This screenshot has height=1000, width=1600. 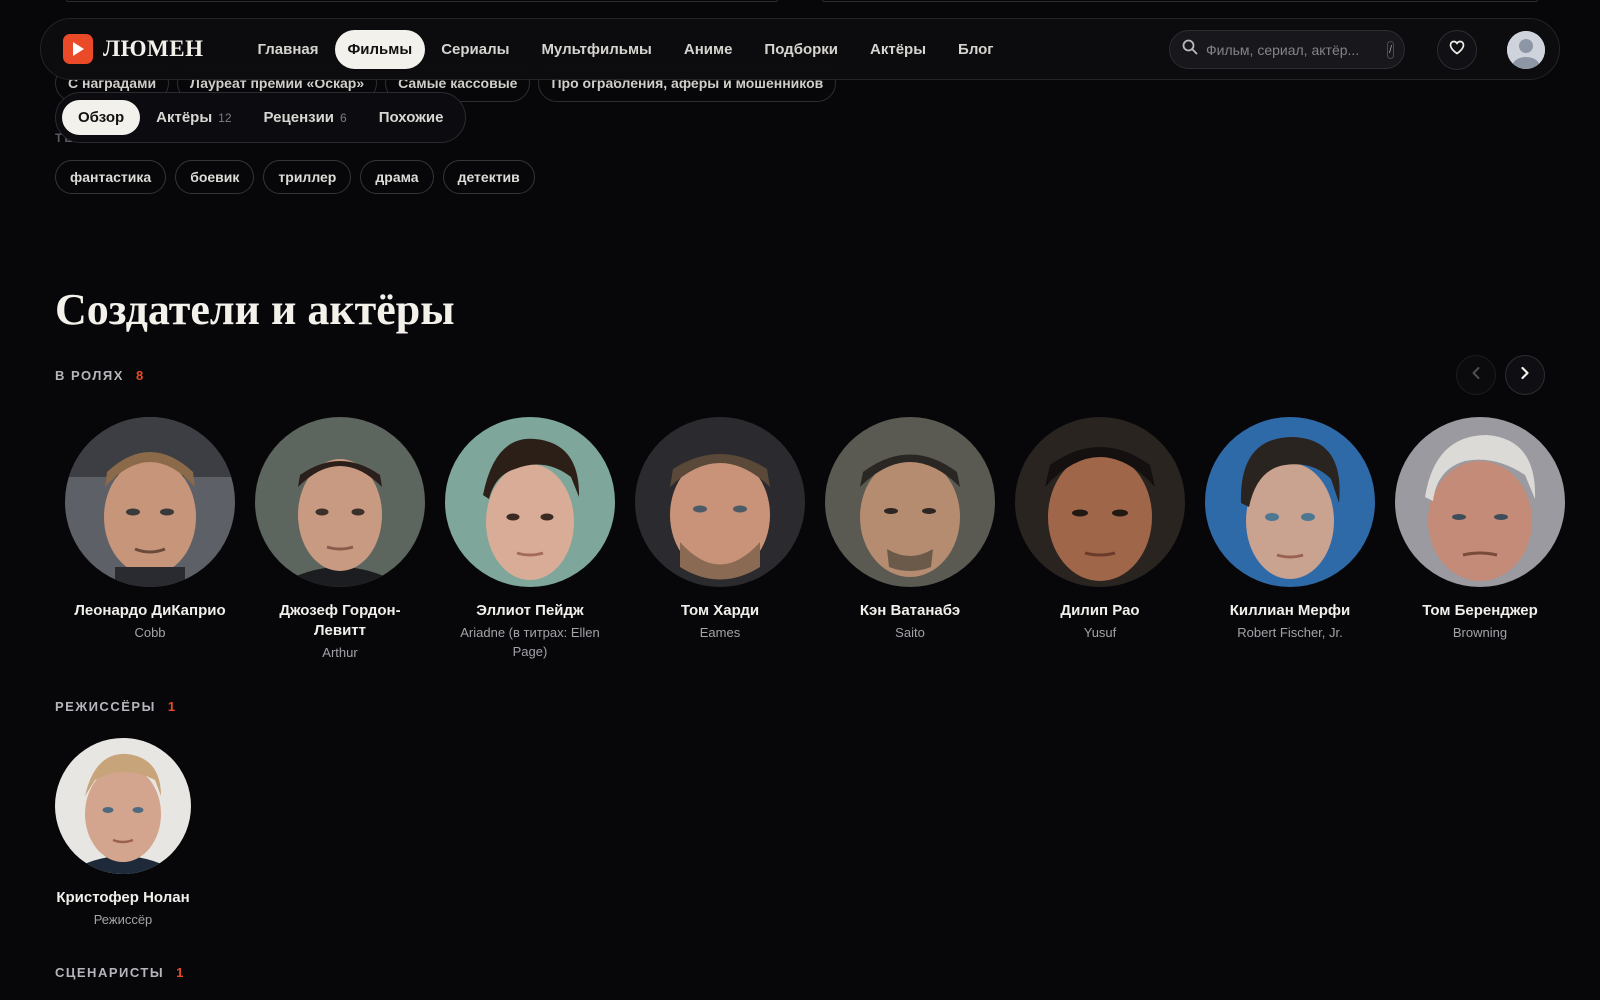 I want to click on logo-text: ЛЮМЕН, so click(x=153, y=48).